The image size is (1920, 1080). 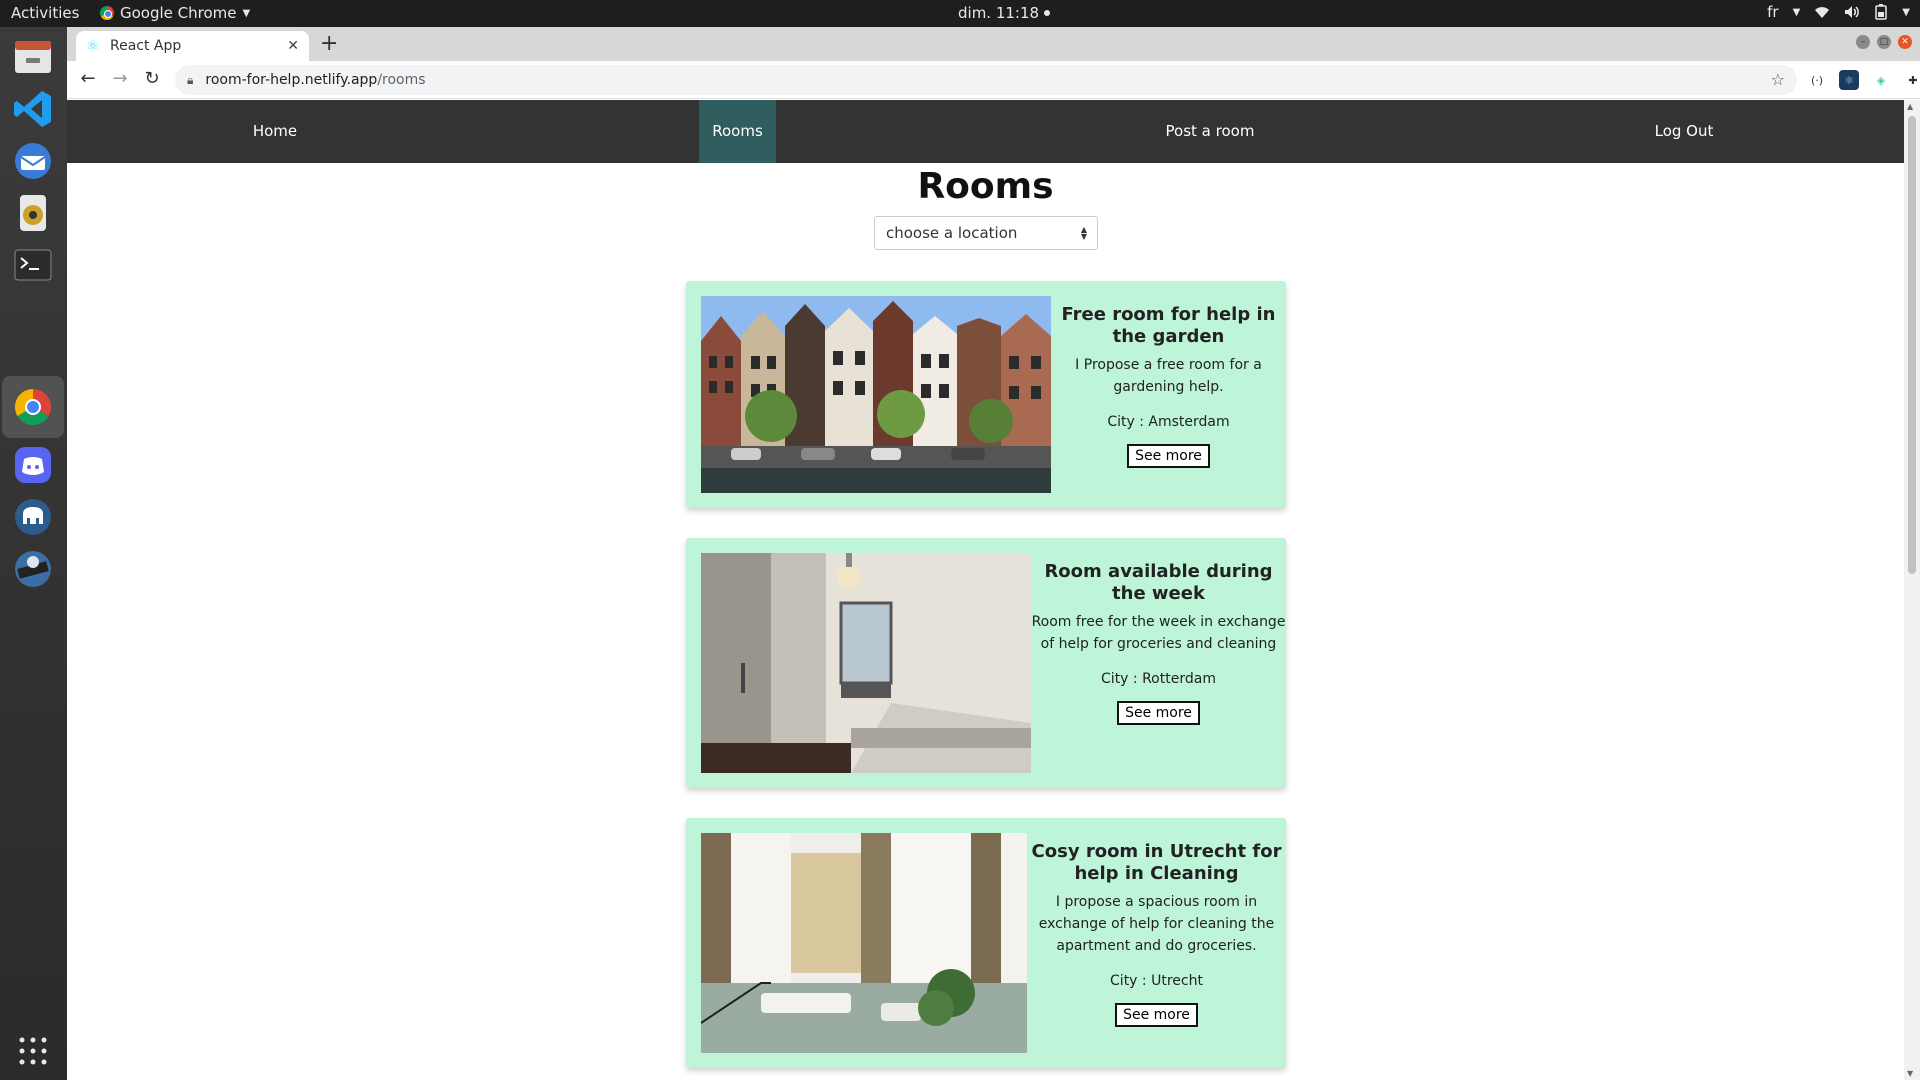 I want to click on room-photo-rotterdam, so click(x=866, y=663).